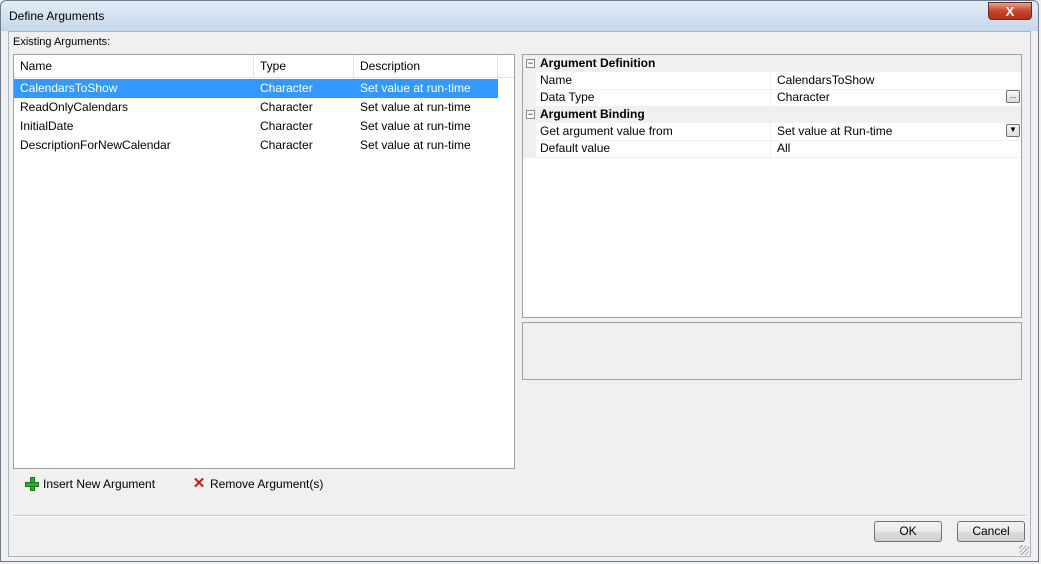  I want to click on category-label: Argument Definition, so click(598, 63).